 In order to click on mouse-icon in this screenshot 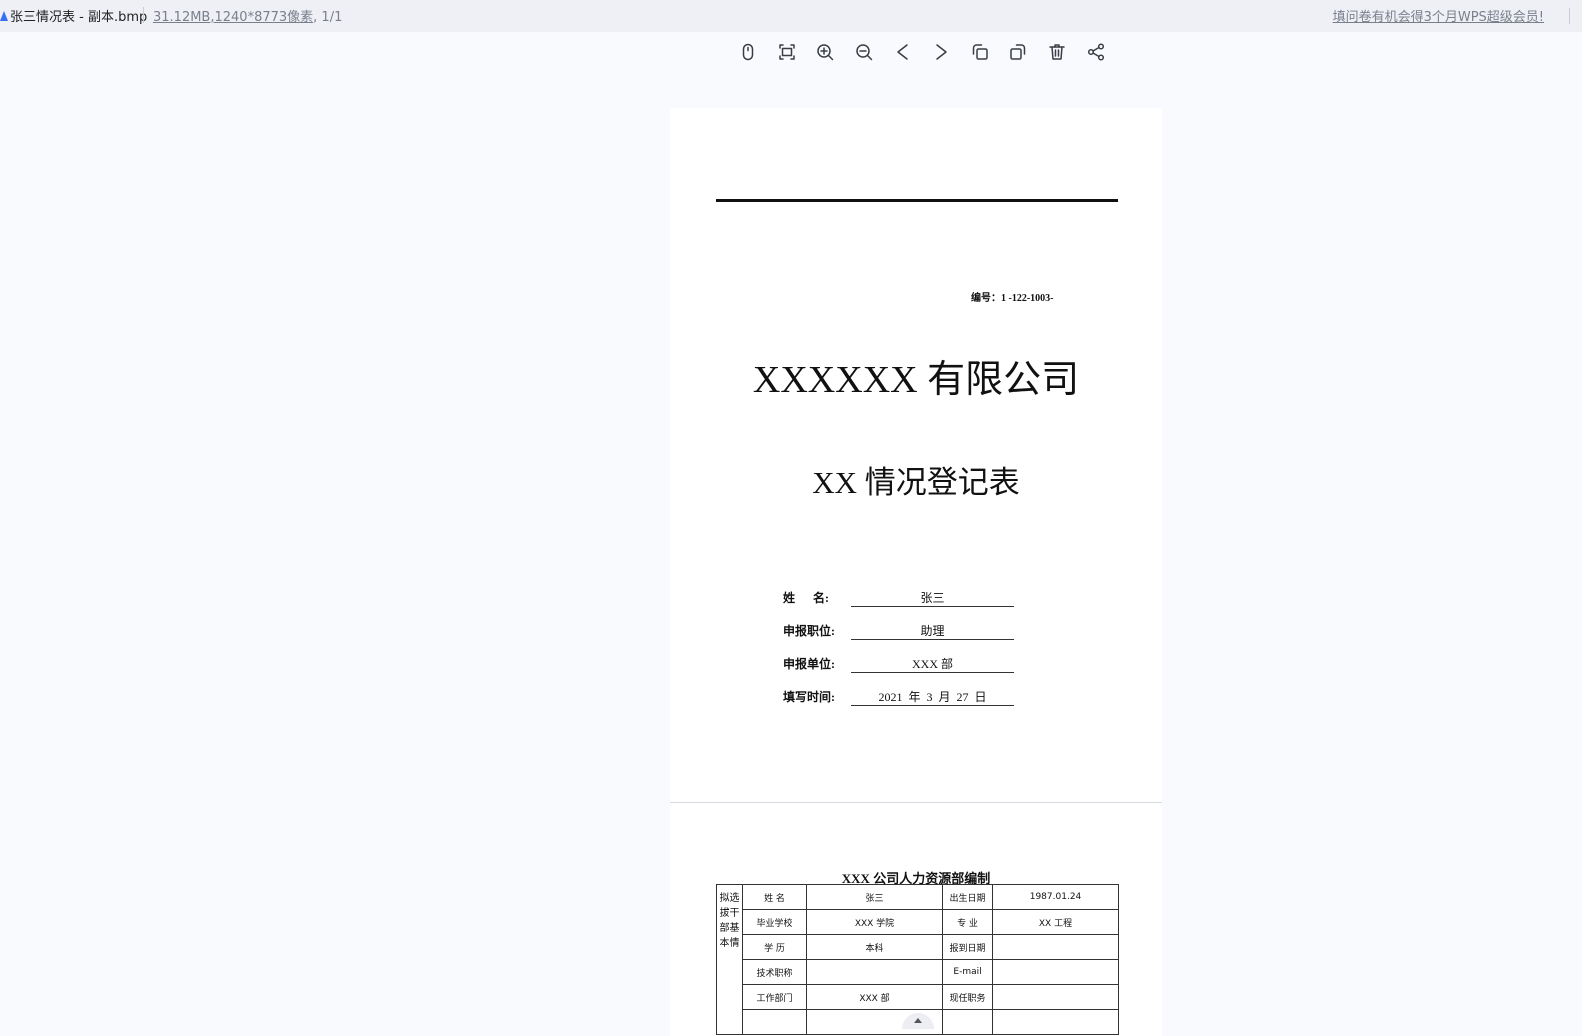, I will do `click(748, 52)`.